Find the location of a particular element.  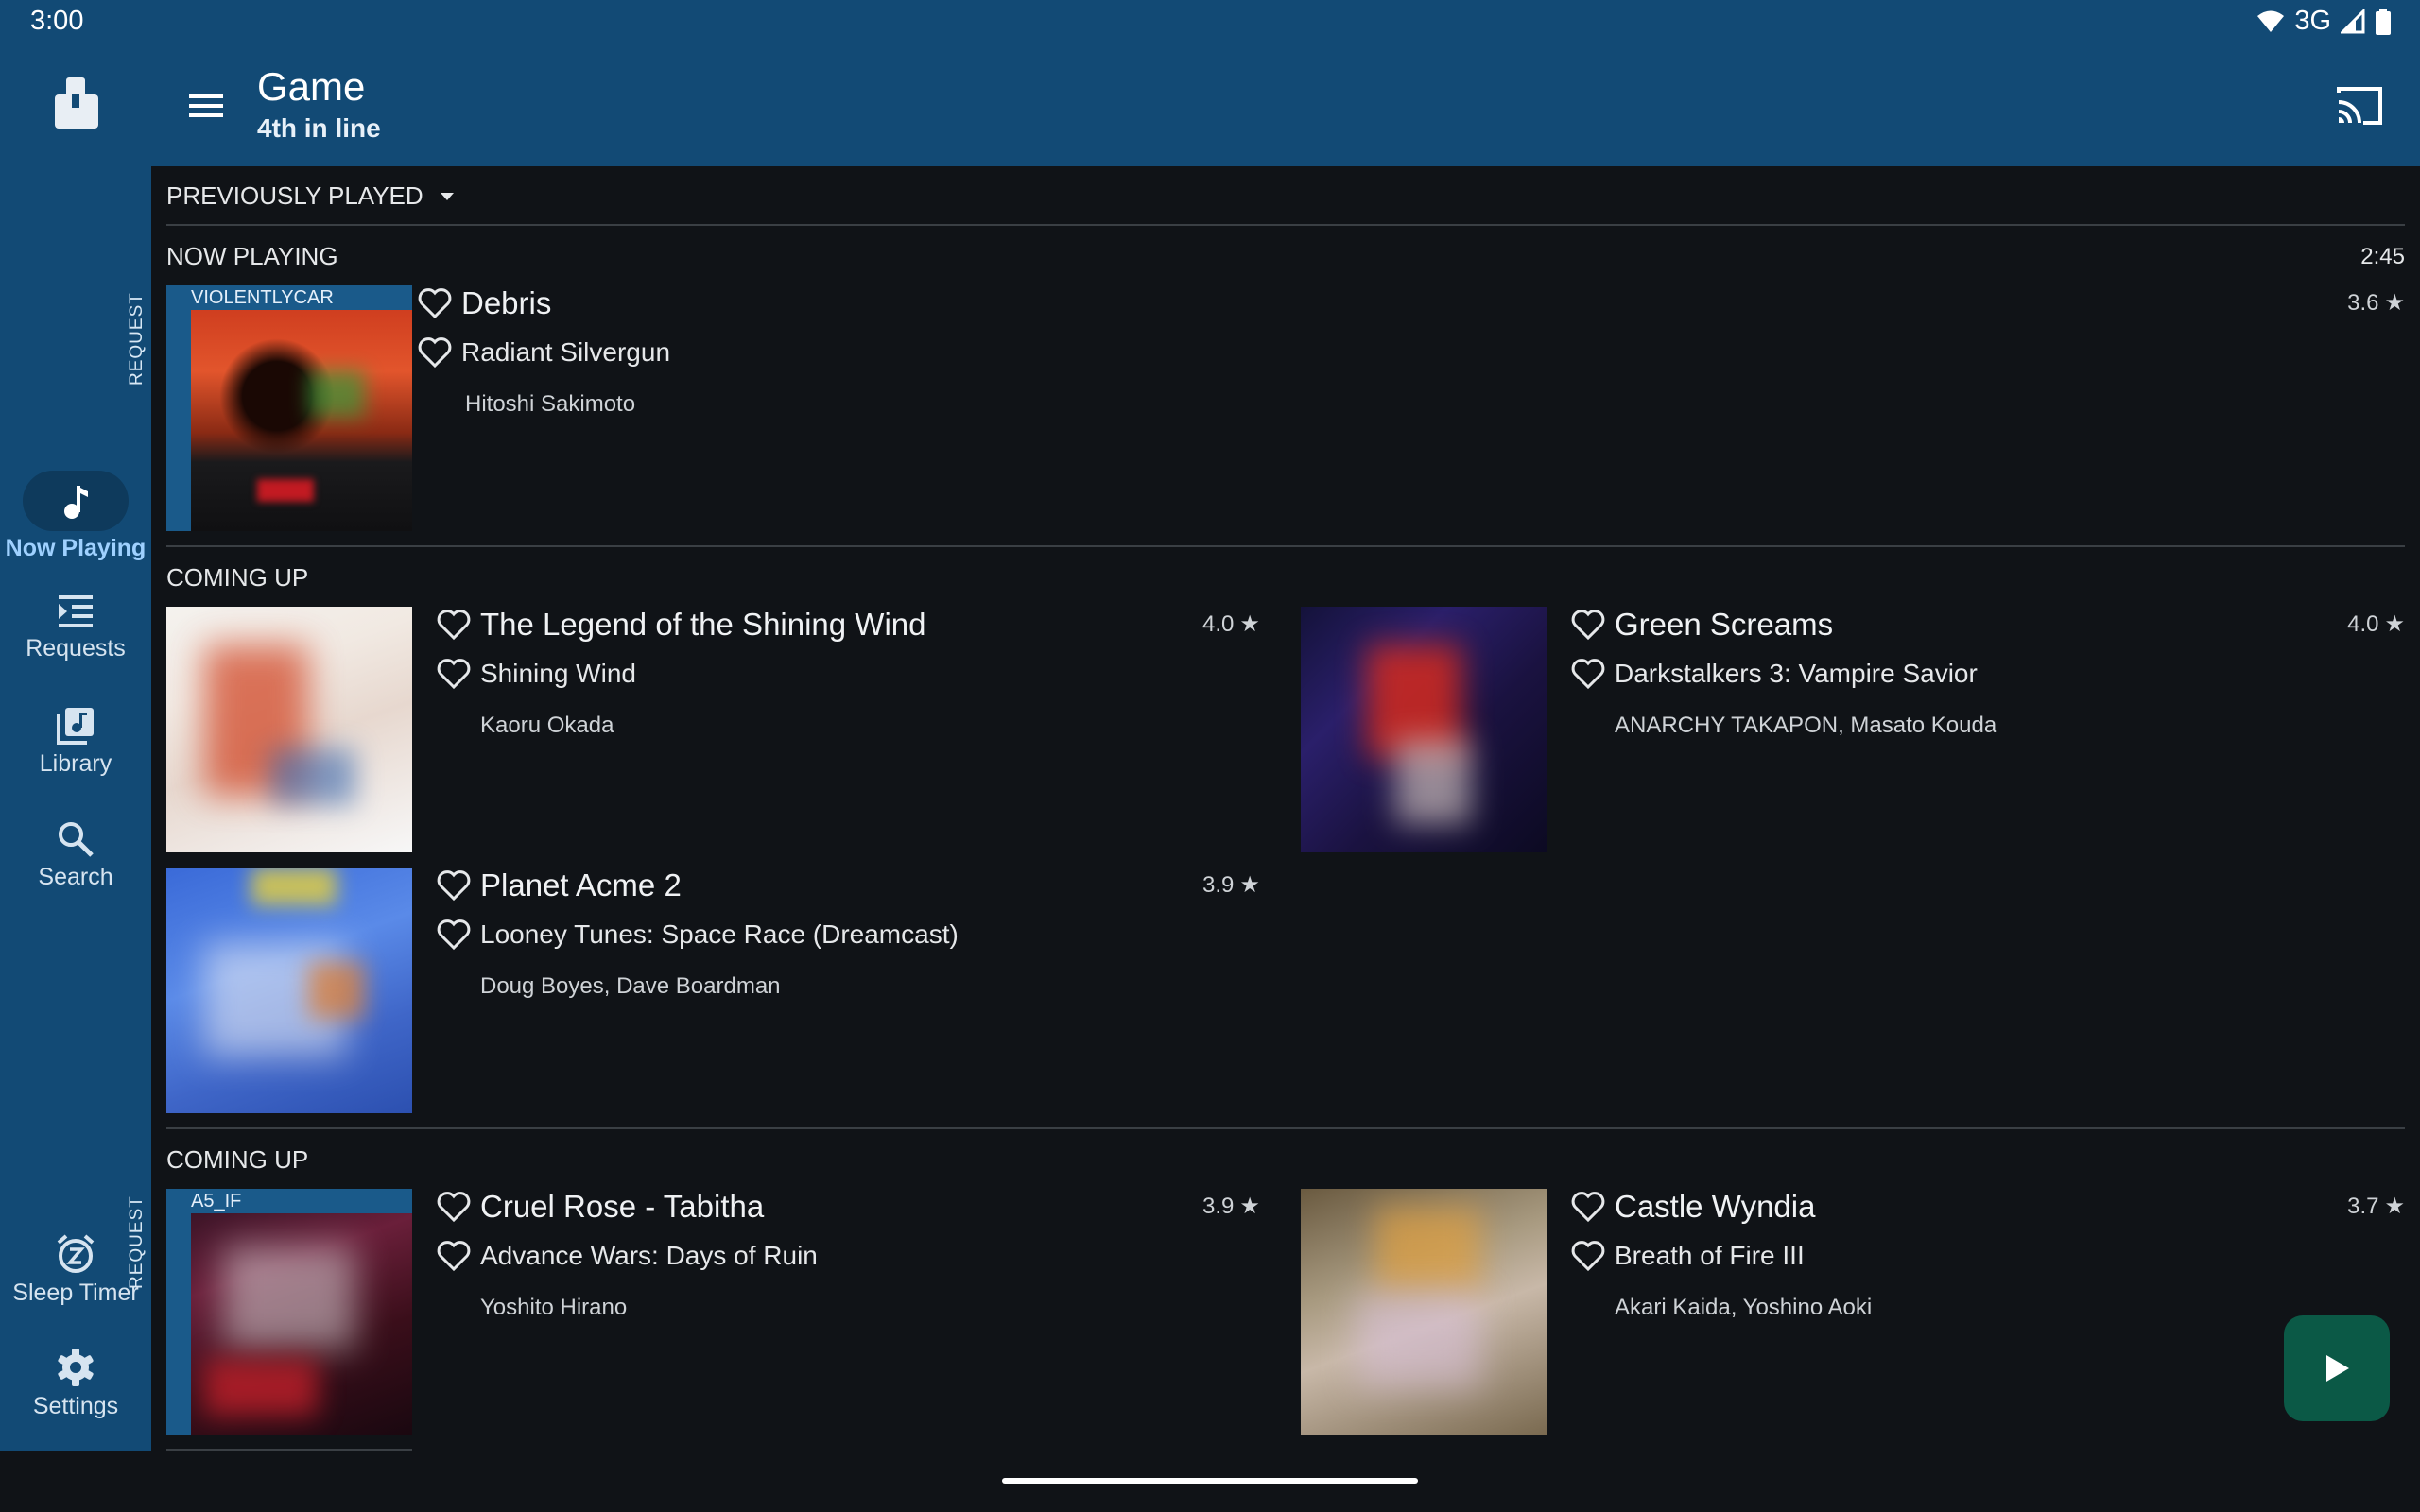

top-app-bar: Game 4th in line is located at coordinates (1285, 105).